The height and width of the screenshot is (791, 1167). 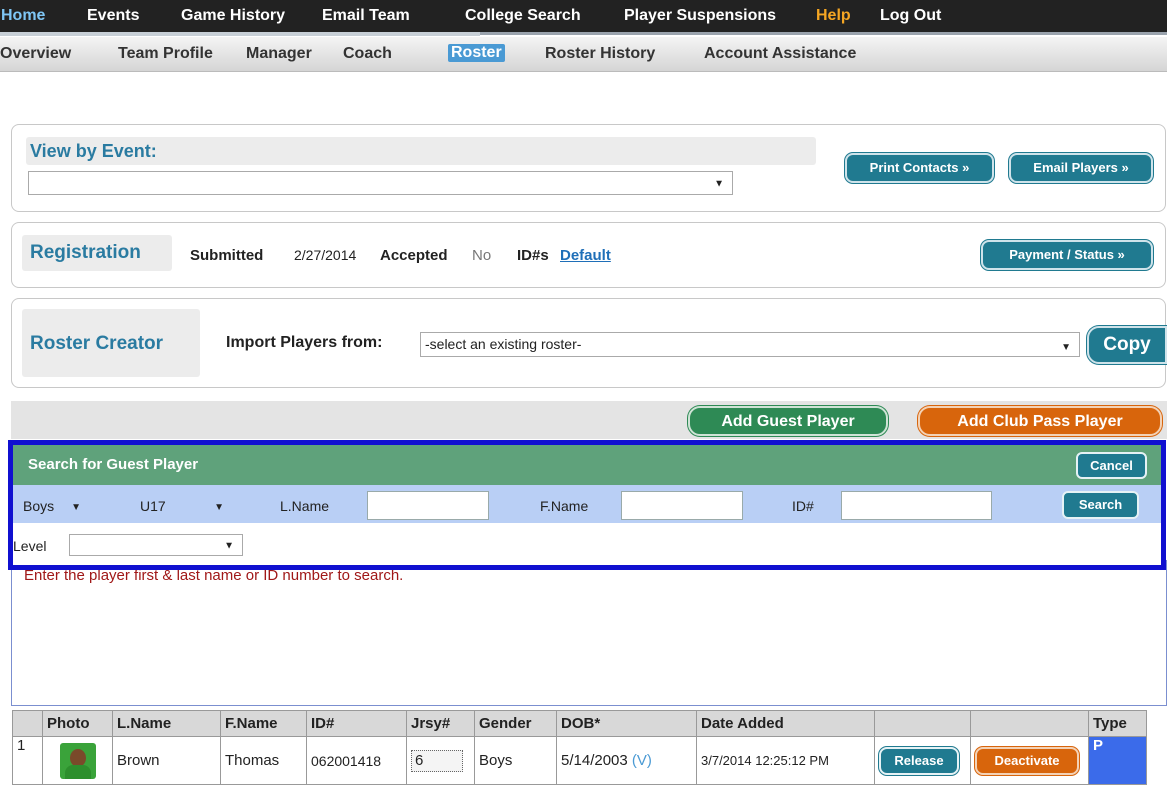 I want to click on import-roster-select: -select an existing roster- ▼, so click(x=750, y=344).